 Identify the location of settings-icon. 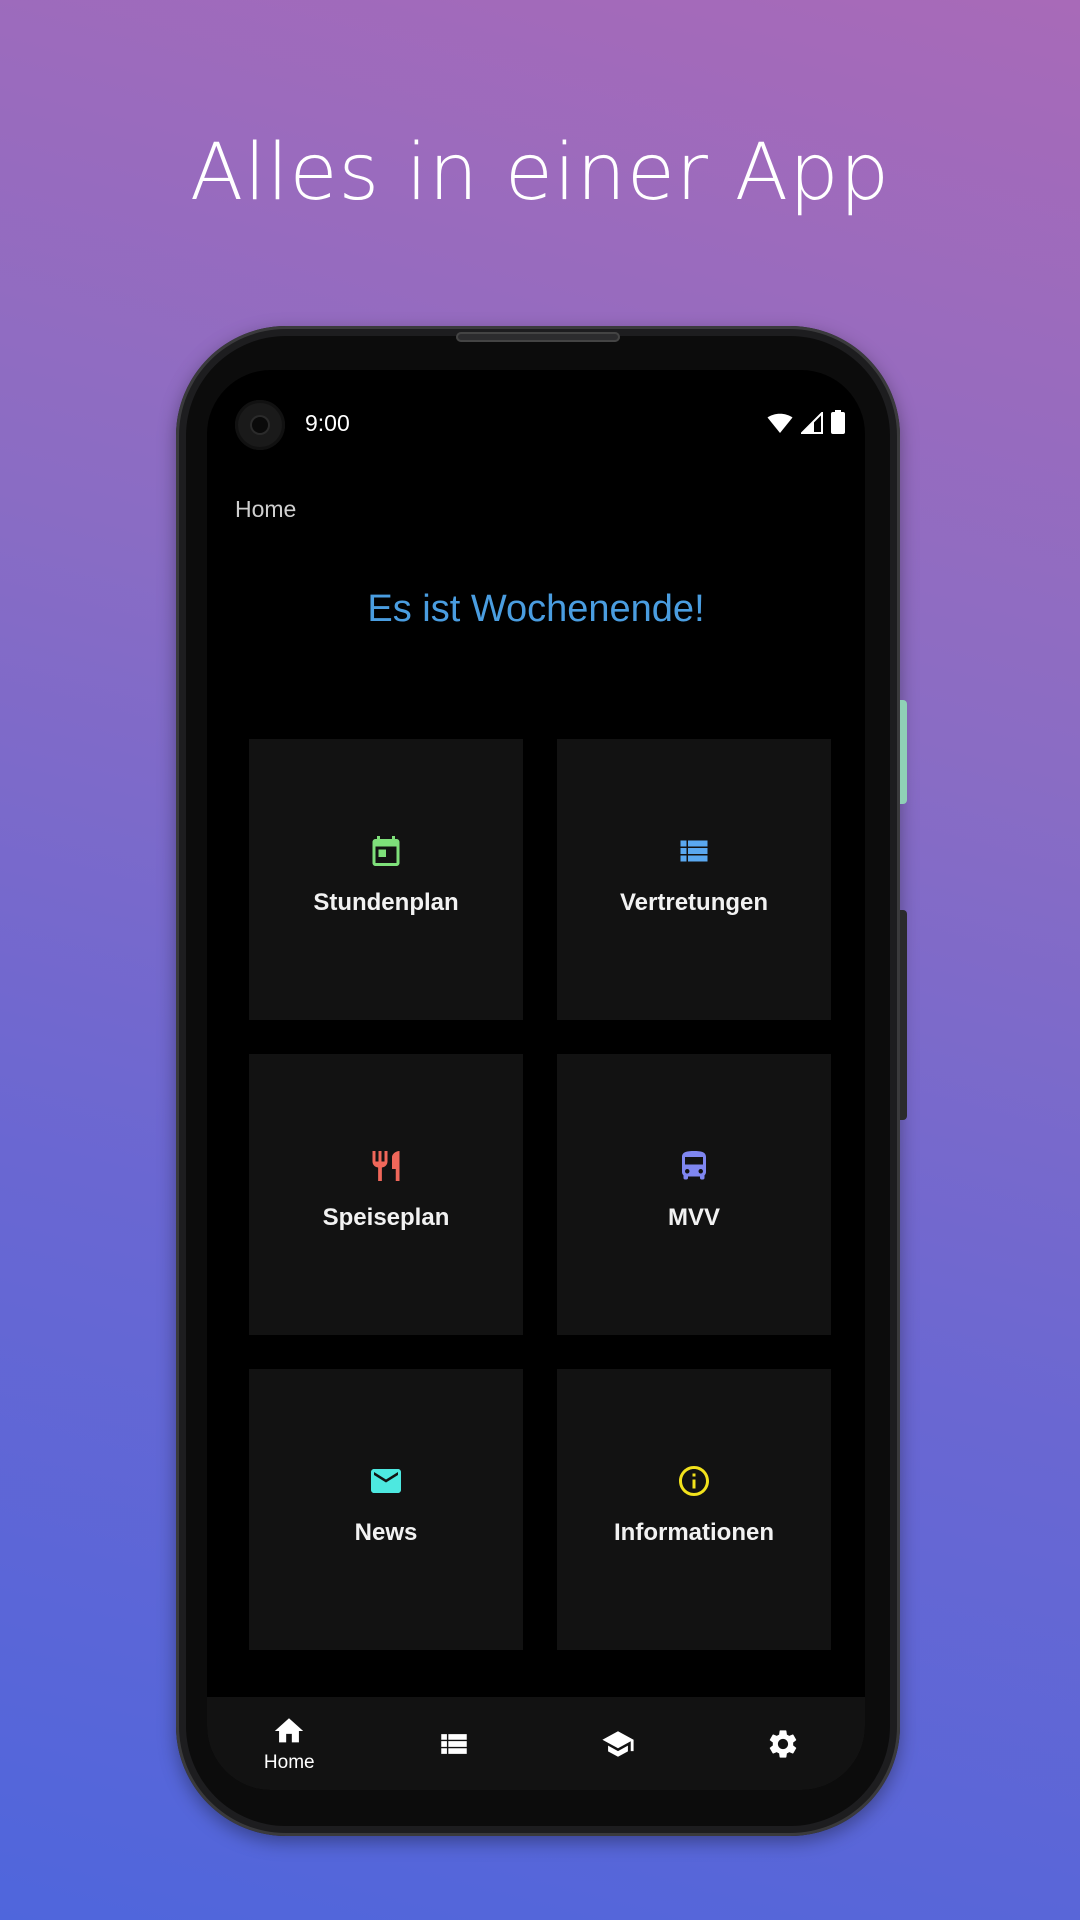
(782, 1743).